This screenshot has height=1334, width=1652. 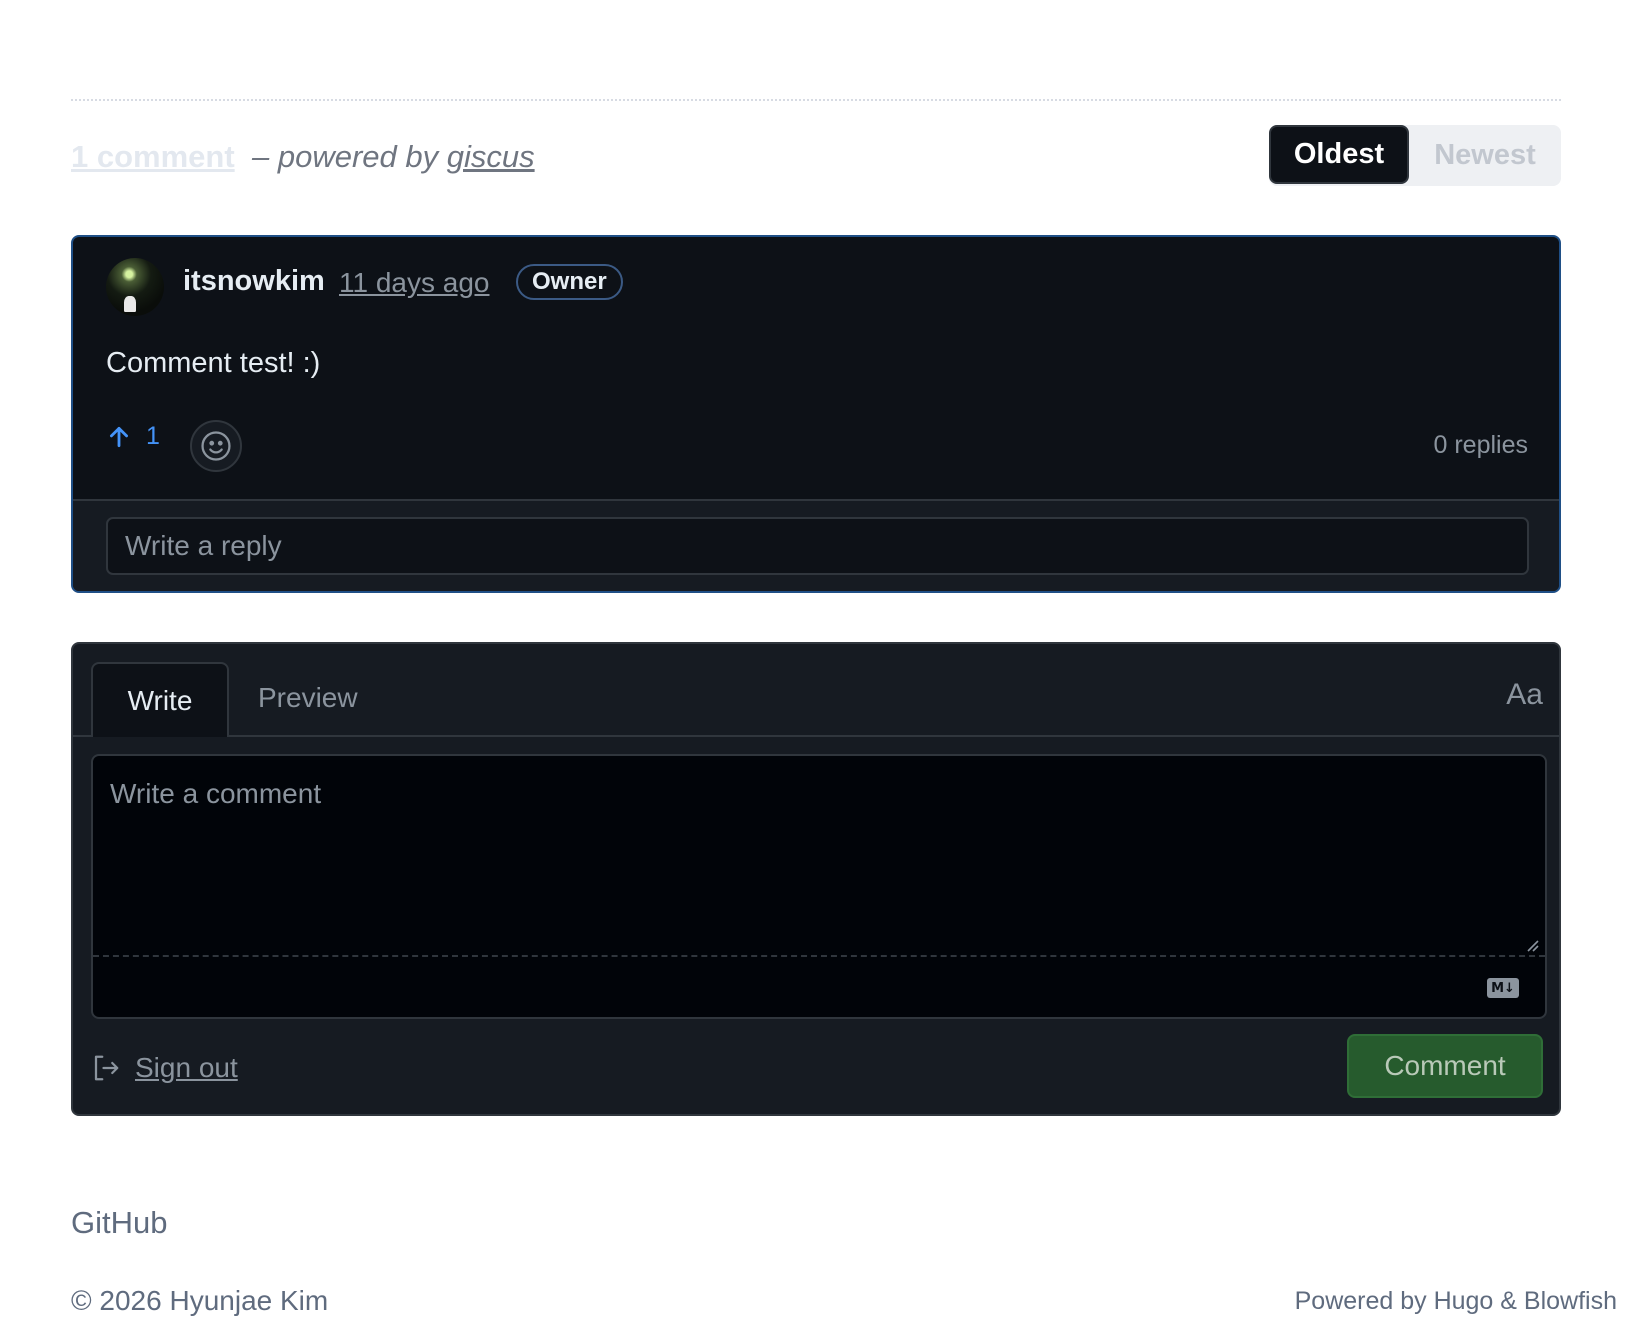 I want to click on sort-toggle: Oldest Newest, so click(x=1415, y=155).